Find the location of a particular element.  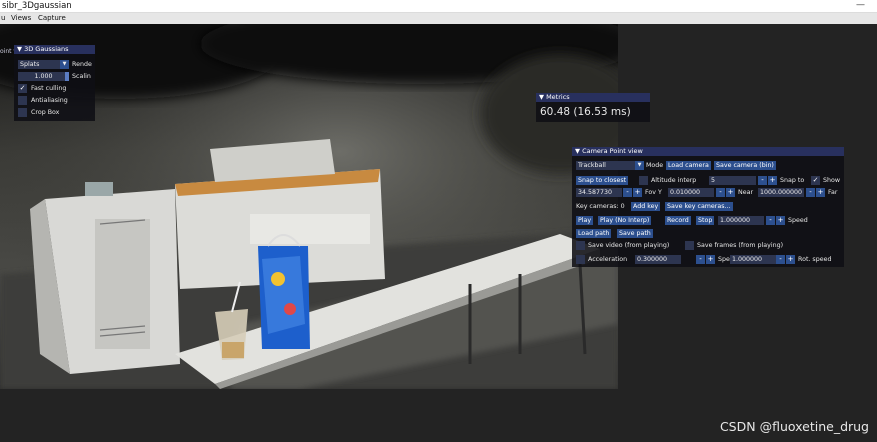

camera-panel-title: Camera Point view is located at coordinates (612, 151).